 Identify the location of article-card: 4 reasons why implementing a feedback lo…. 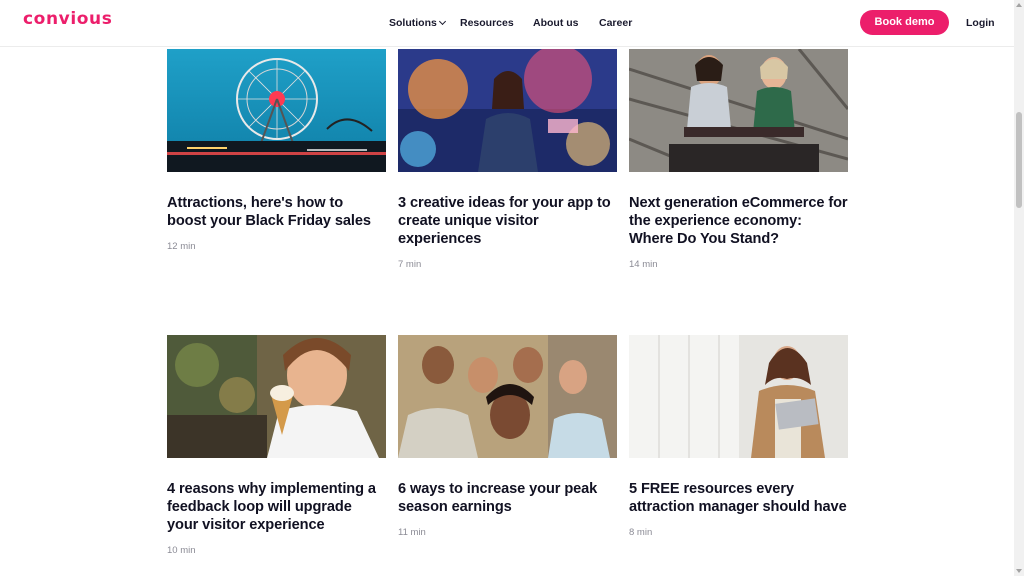
(276, 445).